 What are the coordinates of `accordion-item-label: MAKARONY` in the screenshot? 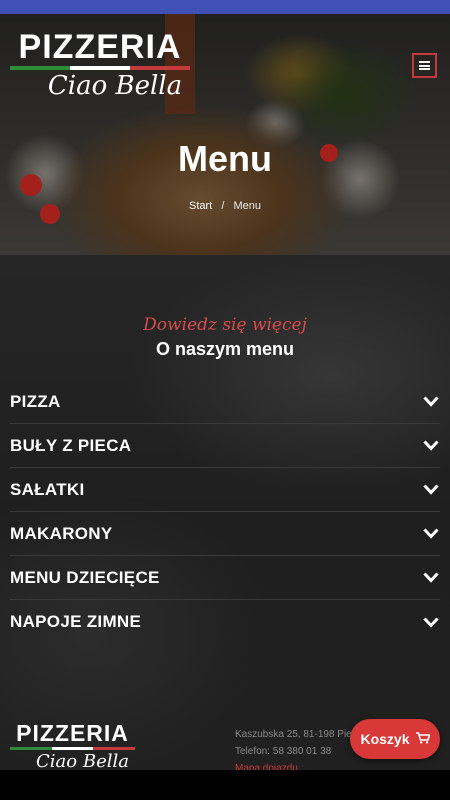 It's located at (61, 533).